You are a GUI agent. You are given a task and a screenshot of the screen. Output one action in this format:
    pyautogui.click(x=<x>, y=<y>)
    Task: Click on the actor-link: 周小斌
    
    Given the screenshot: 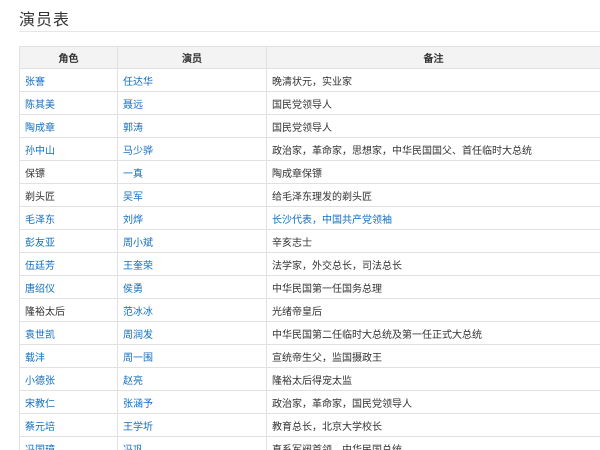 What is the action you would take?
    pyautogui.click(x=138, y=243)
    